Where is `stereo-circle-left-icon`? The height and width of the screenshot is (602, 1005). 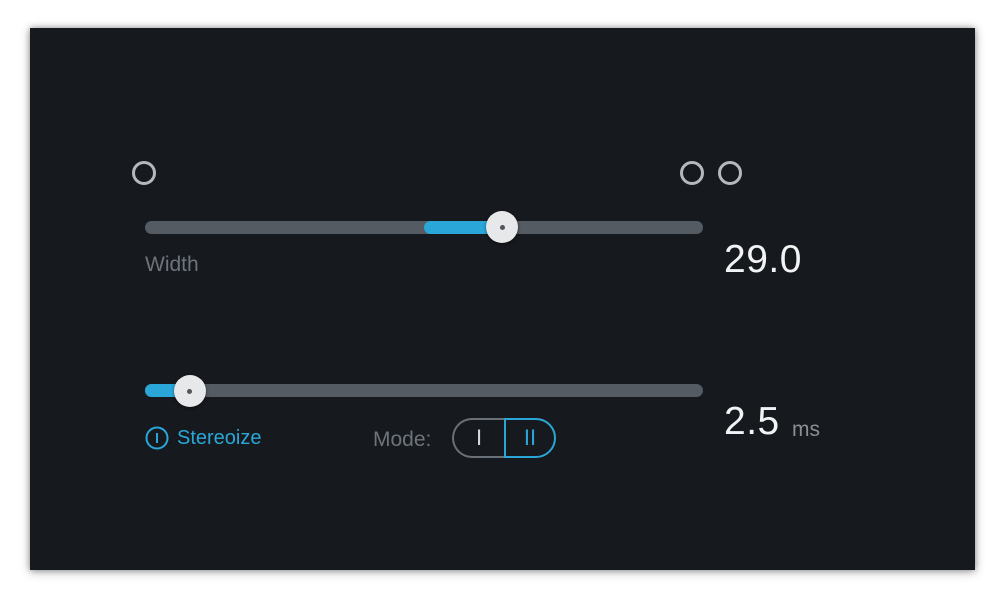 stereo-circle-left-icon is located at coordinates (692, 173).